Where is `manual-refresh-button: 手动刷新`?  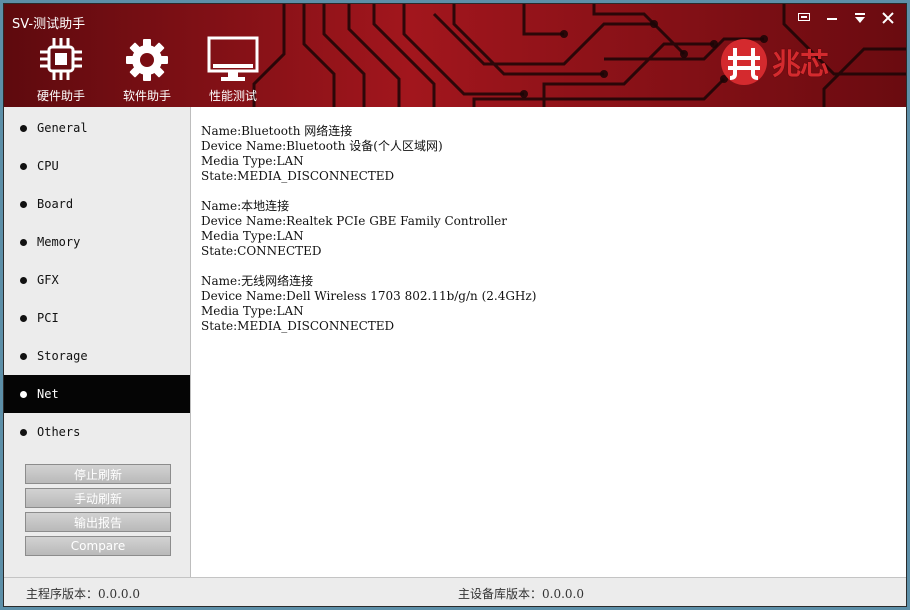
manual-refresh-button: 手动刷新 is located at coordinates (98, 498).